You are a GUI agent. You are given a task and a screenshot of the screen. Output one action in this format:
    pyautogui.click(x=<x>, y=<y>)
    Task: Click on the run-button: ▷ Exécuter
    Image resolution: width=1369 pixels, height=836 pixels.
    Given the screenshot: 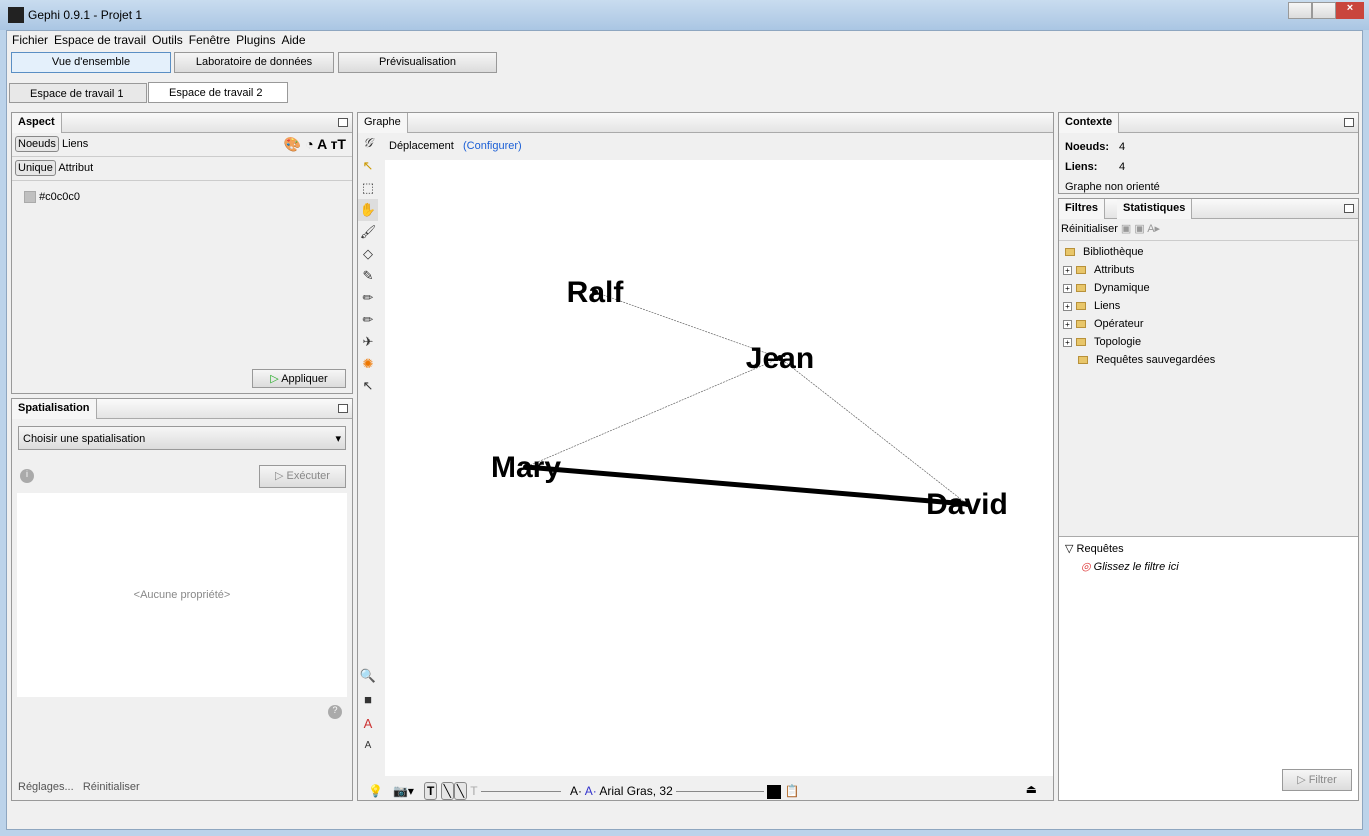 What is the action you would take?
    pyautogui.click(x=302, y=476)
    